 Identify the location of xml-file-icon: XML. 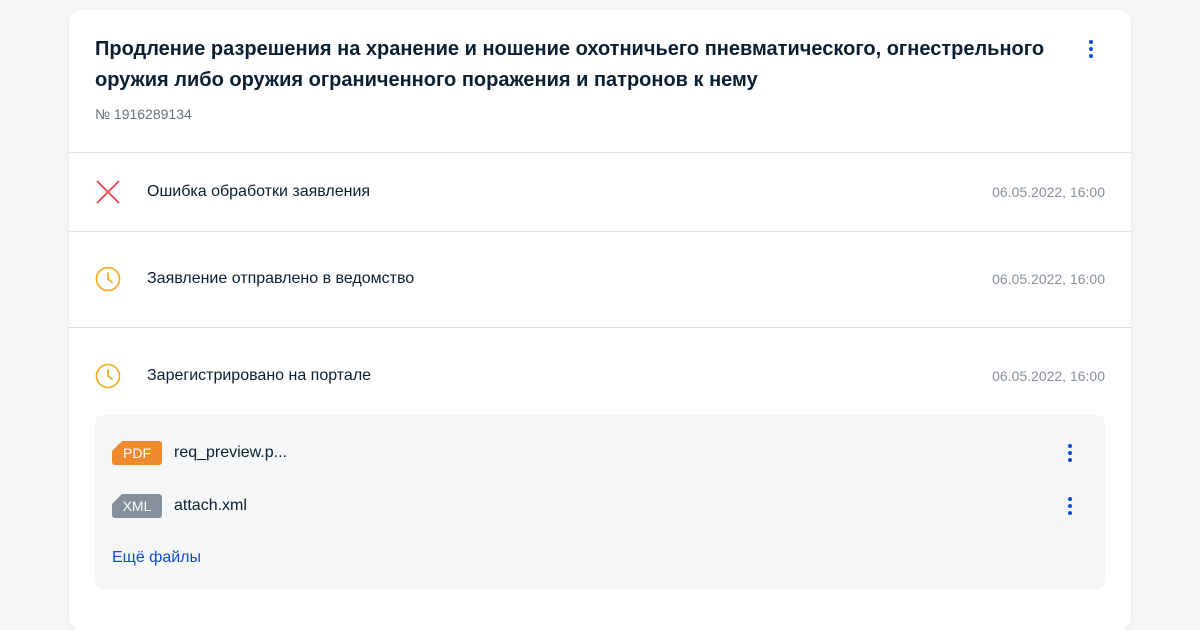
(137, 506).